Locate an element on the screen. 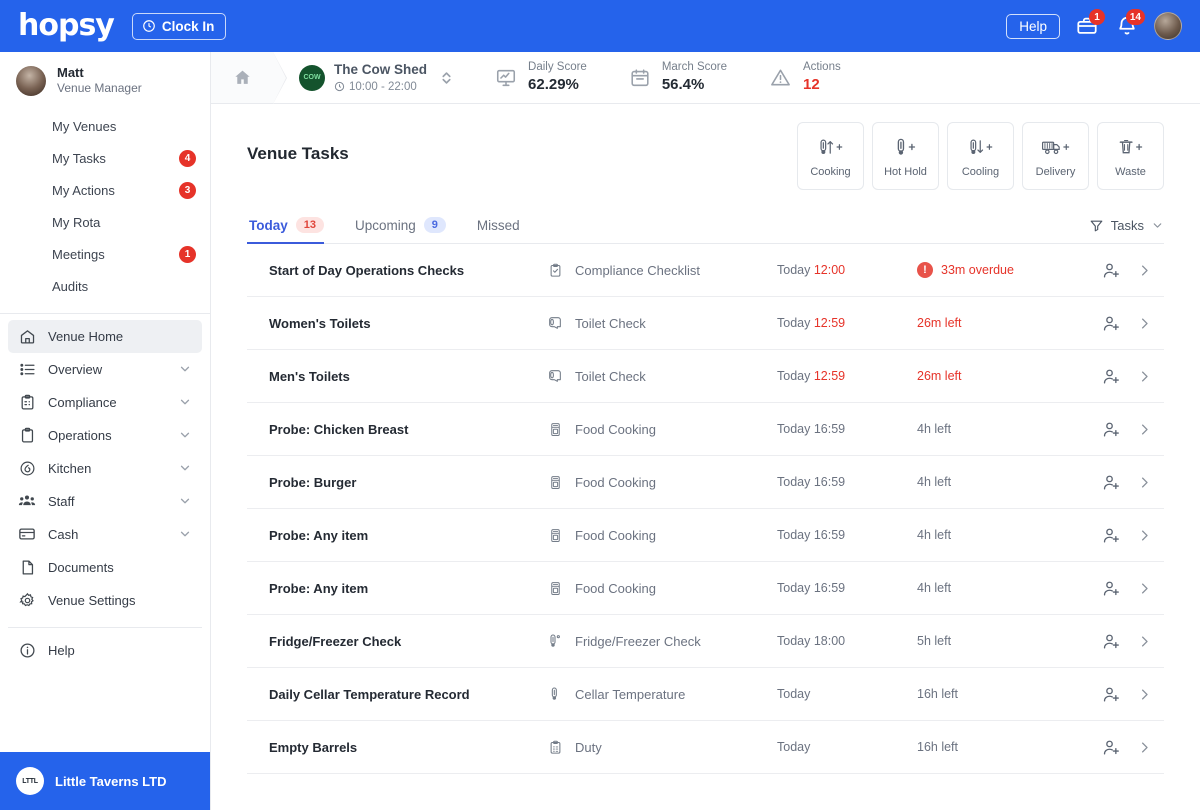 The width and height of the screenshot is (1200, 810). tab-today: Today 13 is located at coordinates (292, 230).